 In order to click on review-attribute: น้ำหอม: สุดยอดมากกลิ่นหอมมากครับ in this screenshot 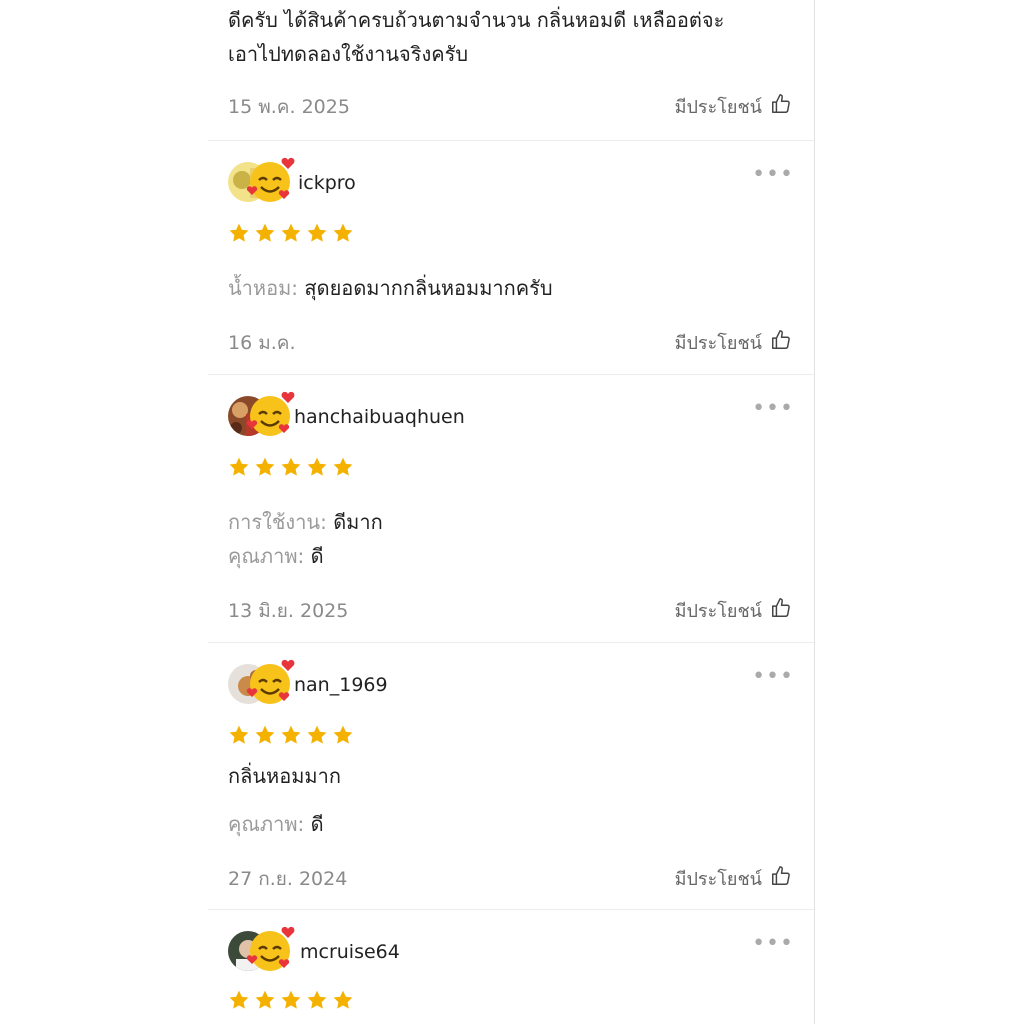, I will do `click(390, 288)`.